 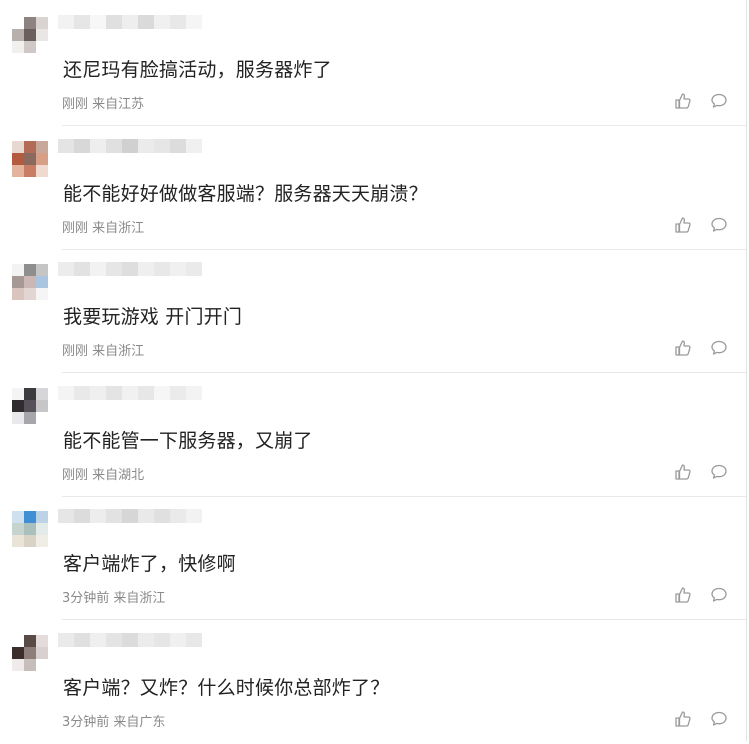 I want to click on comment-location: 来自江苏, so click(x=118, y=104).